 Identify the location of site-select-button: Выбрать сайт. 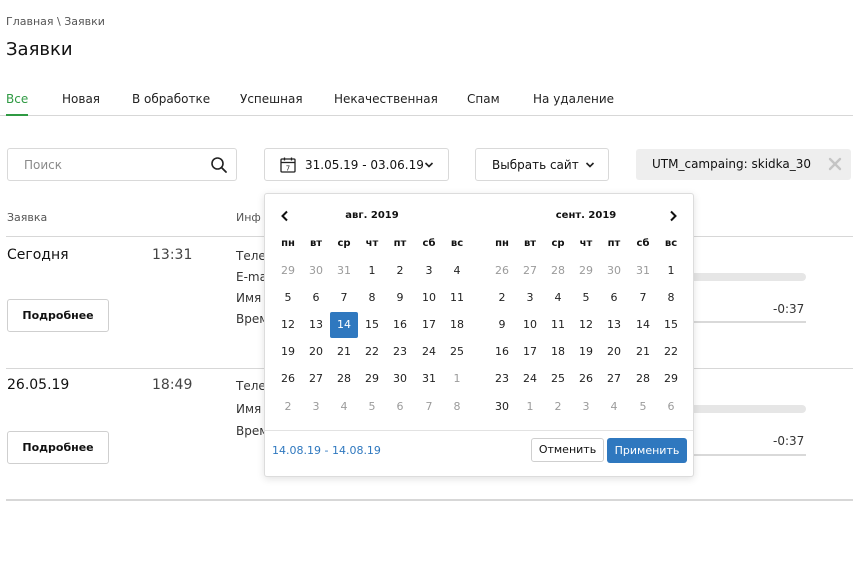
(542, 164).